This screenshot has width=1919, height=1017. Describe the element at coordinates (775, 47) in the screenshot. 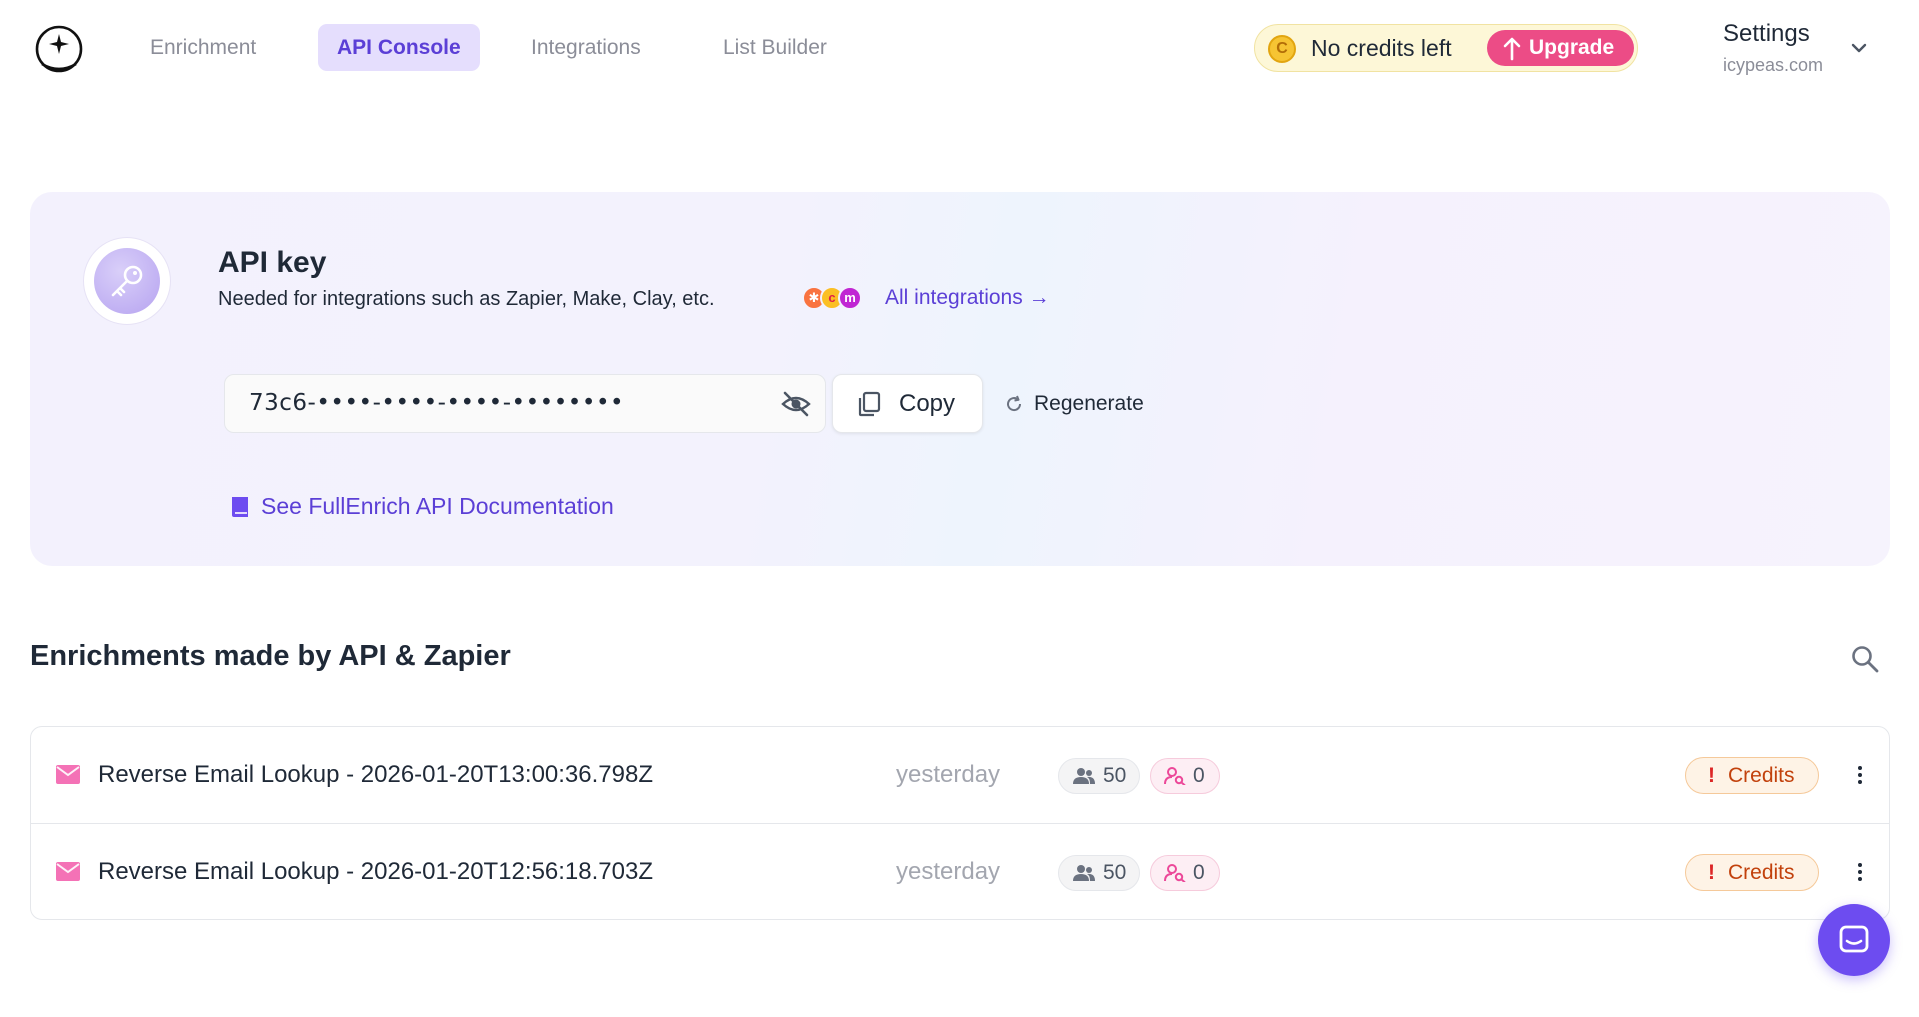

I see `nav-tab-list-builder: List Builder` at that location.